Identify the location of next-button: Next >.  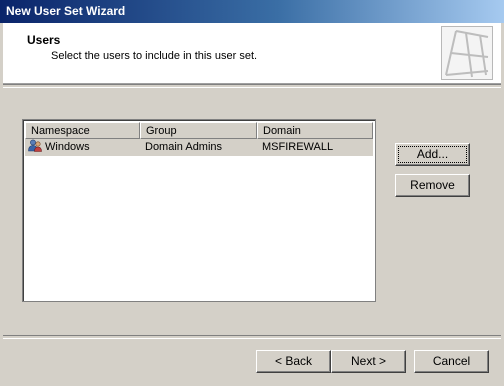
(368, 361).